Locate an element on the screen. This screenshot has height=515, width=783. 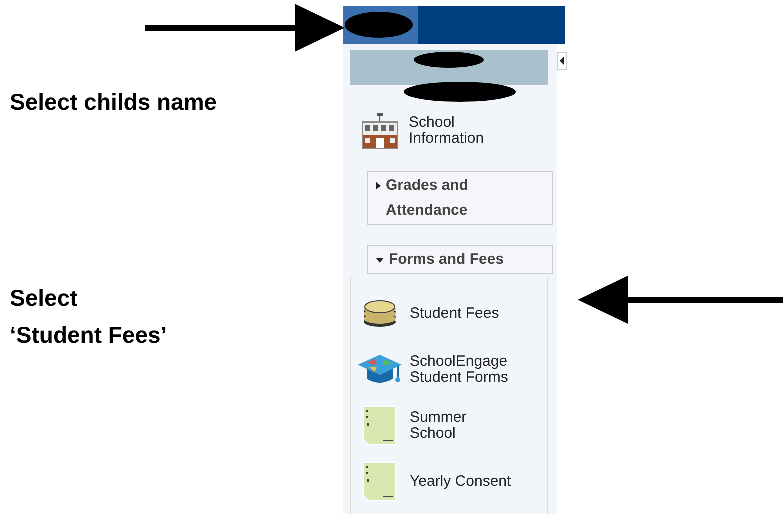
caret-right-icon is located at coordinates (378, 186).